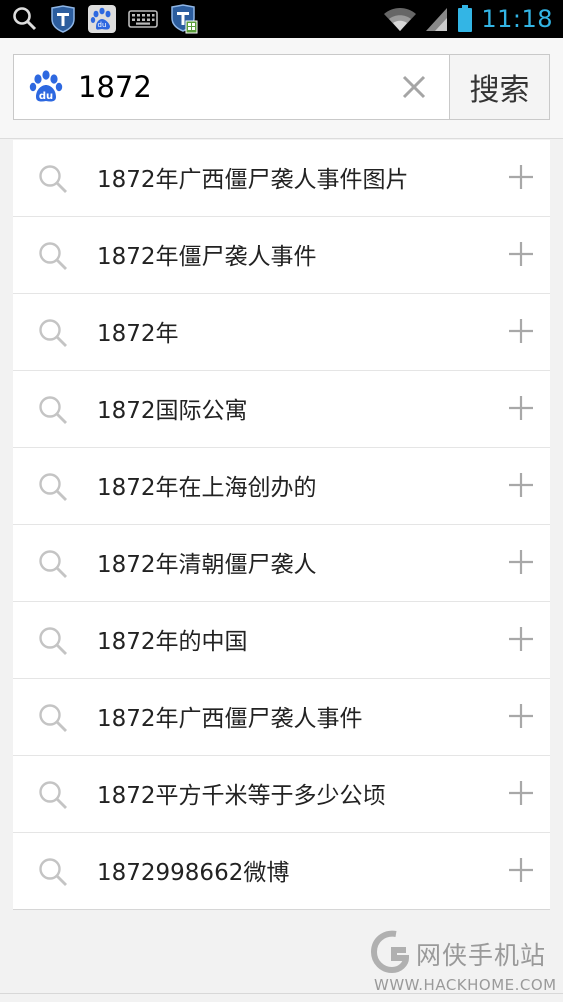  What do you see at coordinates (172, 411) in the screenshot?
I see `suggestion-text: 1872国际公寓` at bounding box center [172, 411].